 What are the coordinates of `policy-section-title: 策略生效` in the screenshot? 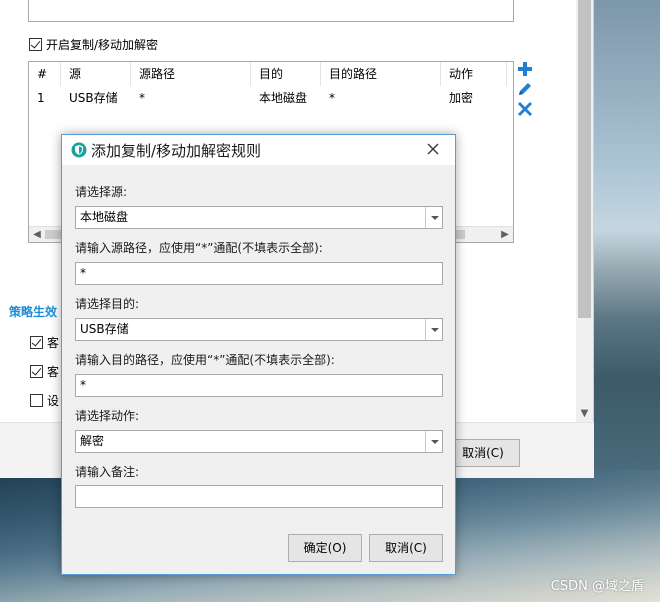 It's located at (33, 312).